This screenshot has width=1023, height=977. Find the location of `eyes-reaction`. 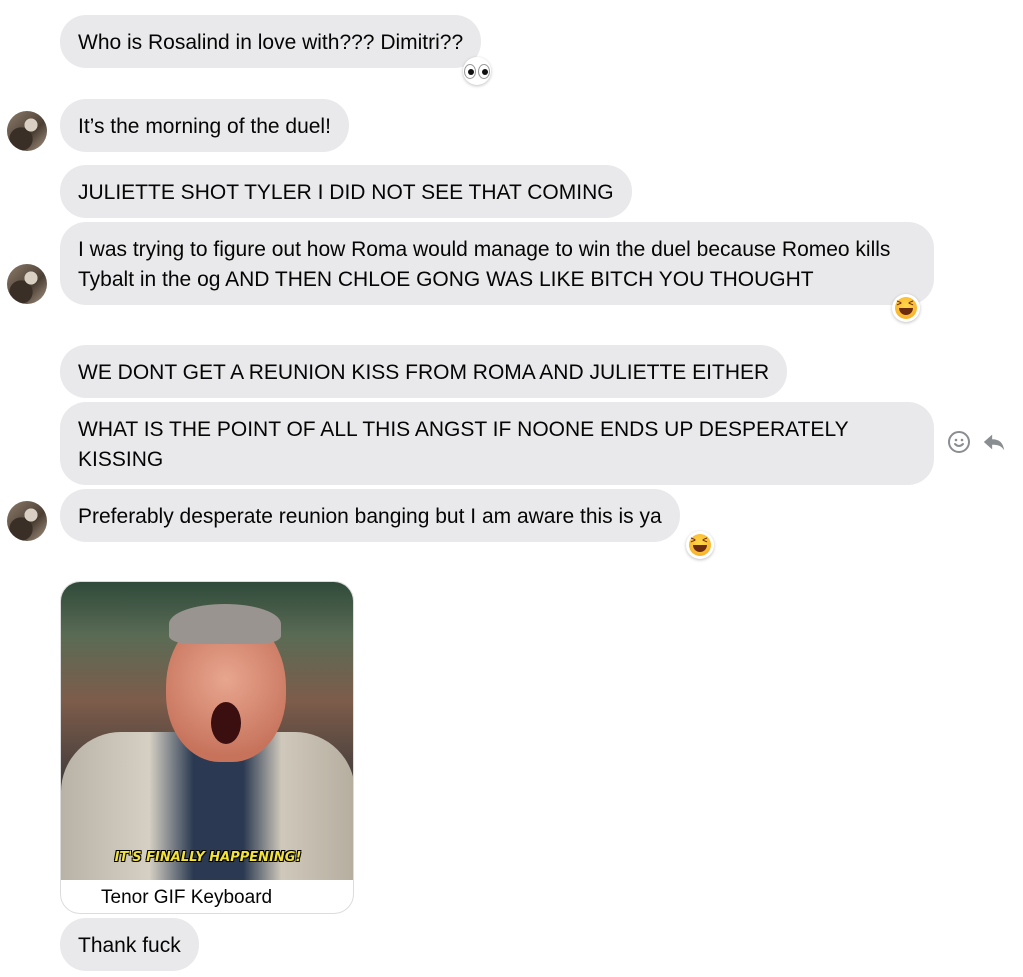

eyes-reaction is located at coordinates (477, 71).